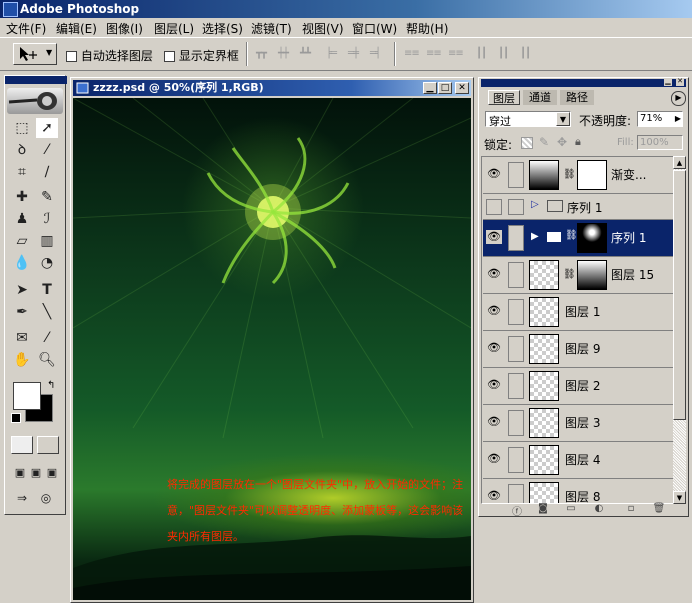  Describe the element at coordinates (335, 54) in the screenshot. I see `align-left-icon: ╞═` at that location.